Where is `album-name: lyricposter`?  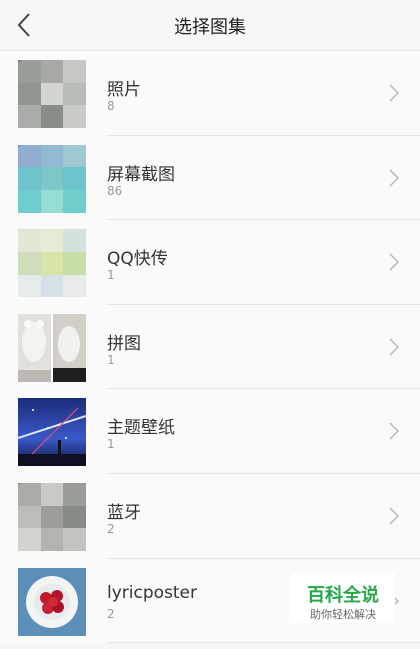 album-name: lyricposter is located at coordinates (152, 592).